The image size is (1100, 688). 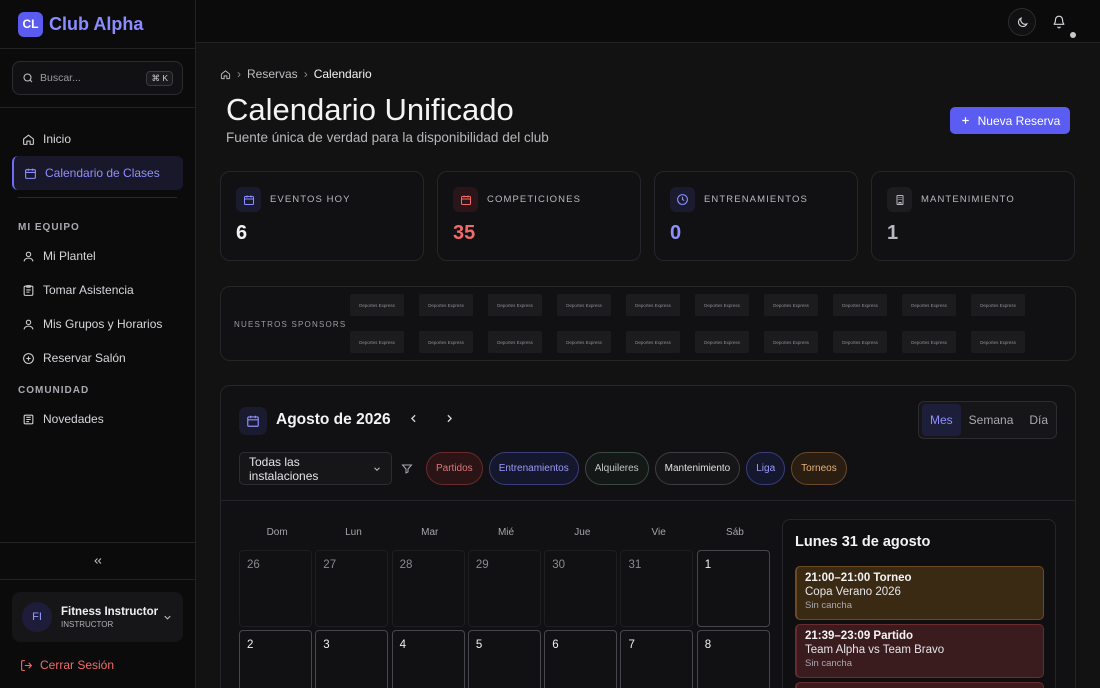 I want to click on day-event-item, so click(x=919, y=685).